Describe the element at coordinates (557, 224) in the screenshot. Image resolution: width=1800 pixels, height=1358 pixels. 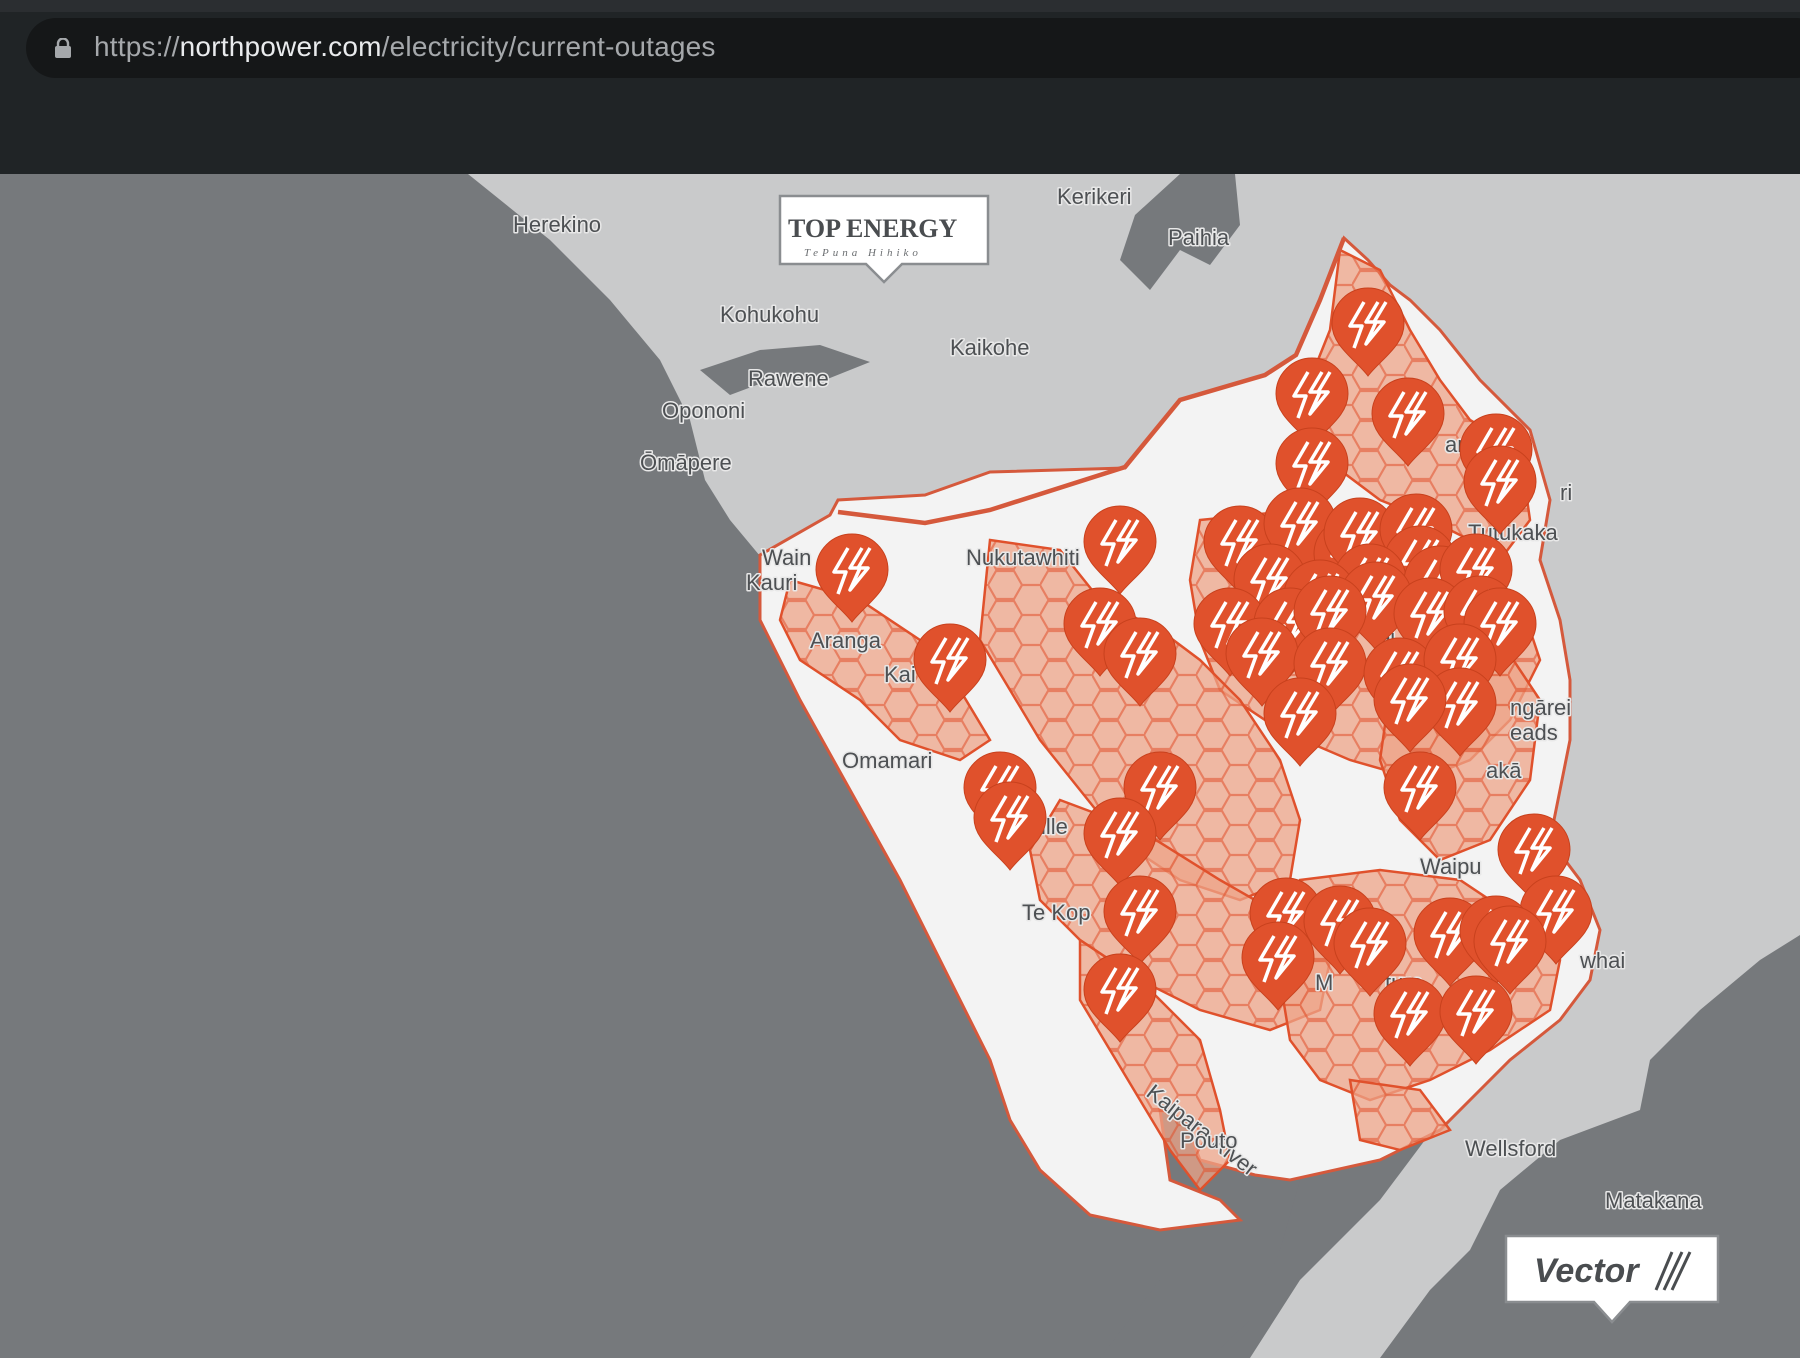
I see `label-herekino: Herekino` at that location.